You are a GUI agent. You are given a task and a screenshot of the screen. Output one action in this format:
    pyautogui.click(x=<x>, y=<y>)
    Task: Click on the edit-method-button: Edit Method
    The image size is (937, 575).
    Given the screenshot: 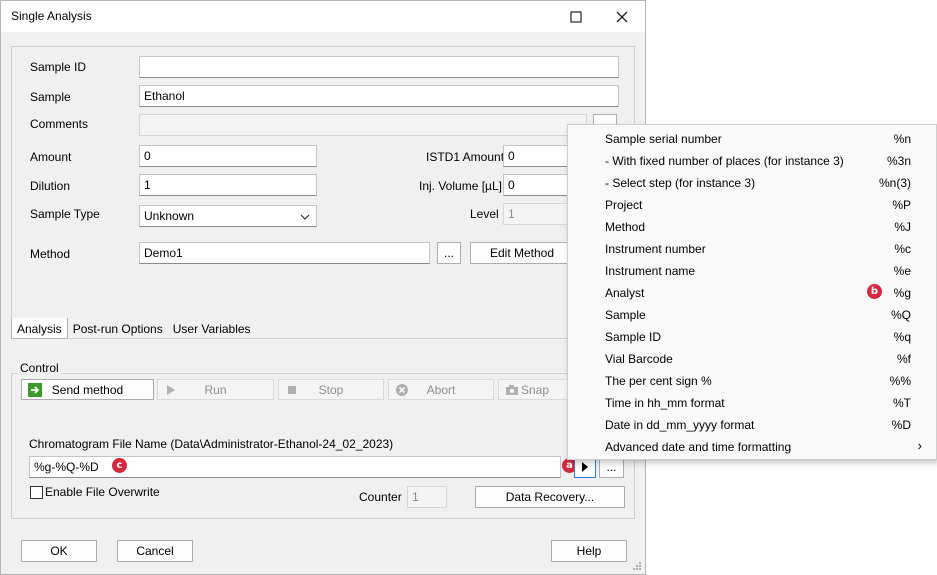 What is the action you would take?
    pyautogui.click(x=522, y=253)
    